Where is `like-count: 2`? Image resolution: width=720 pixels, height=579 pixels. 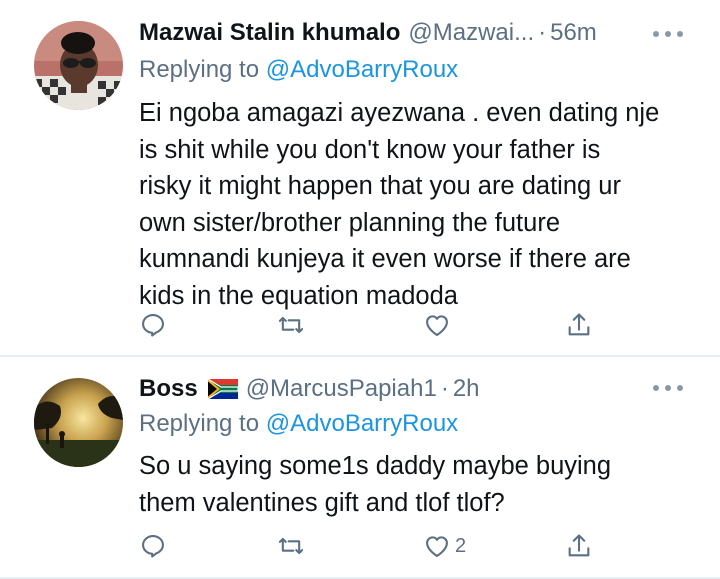 like-count: 2 is located at coordinates (461, 545).